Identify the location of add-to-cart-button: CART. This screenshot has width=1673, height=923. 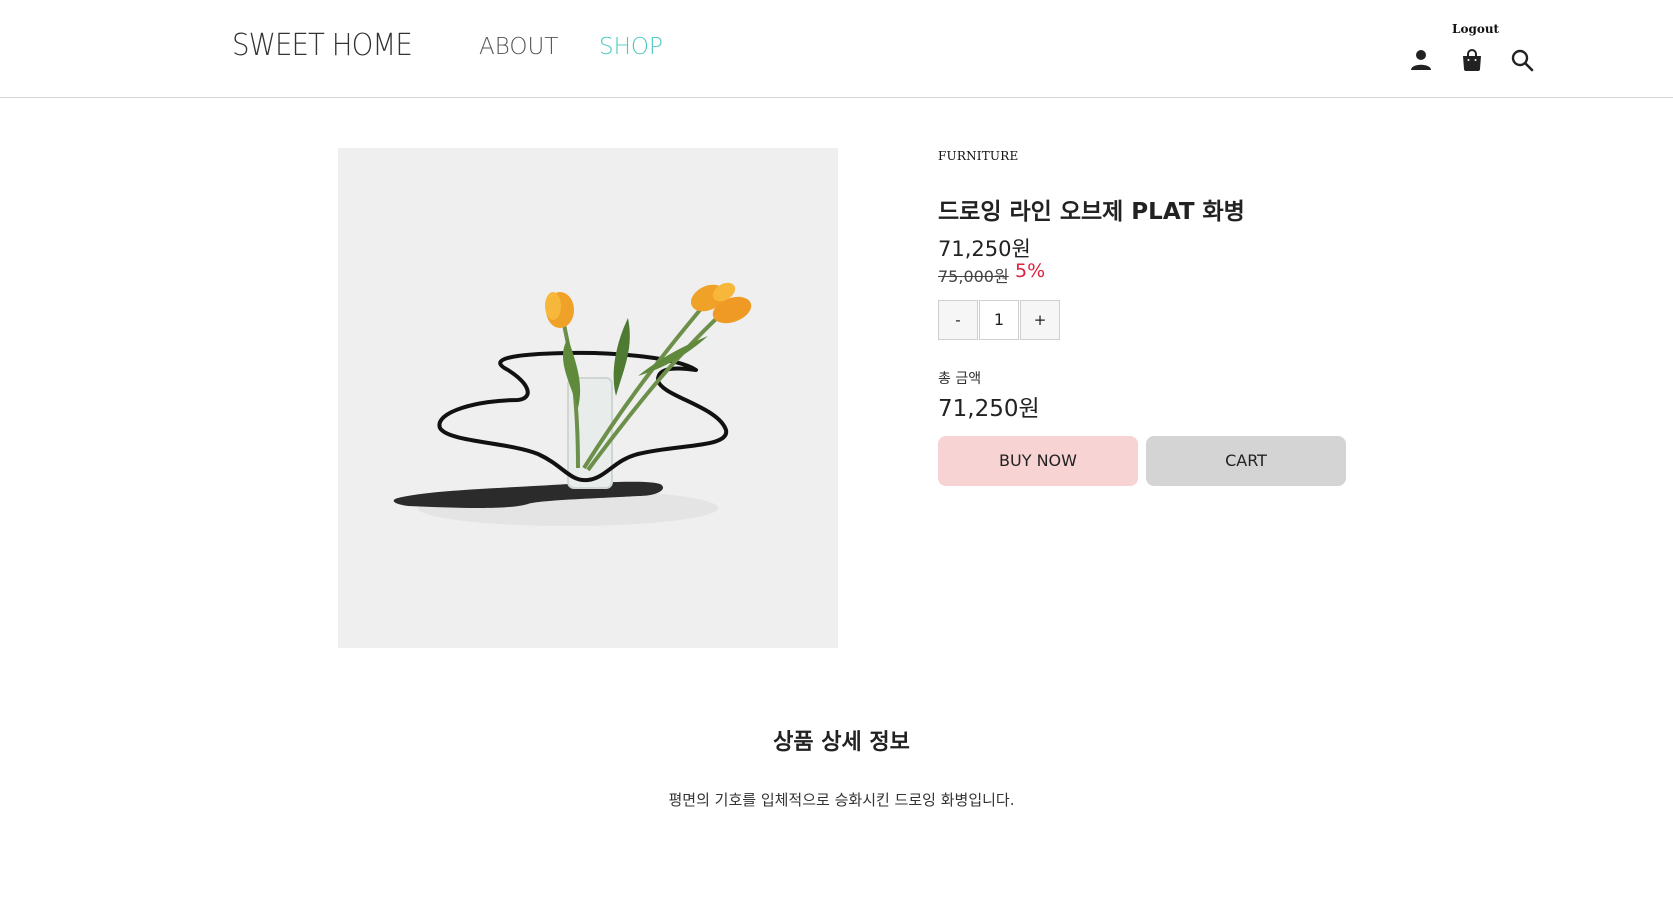
(1246, 461).